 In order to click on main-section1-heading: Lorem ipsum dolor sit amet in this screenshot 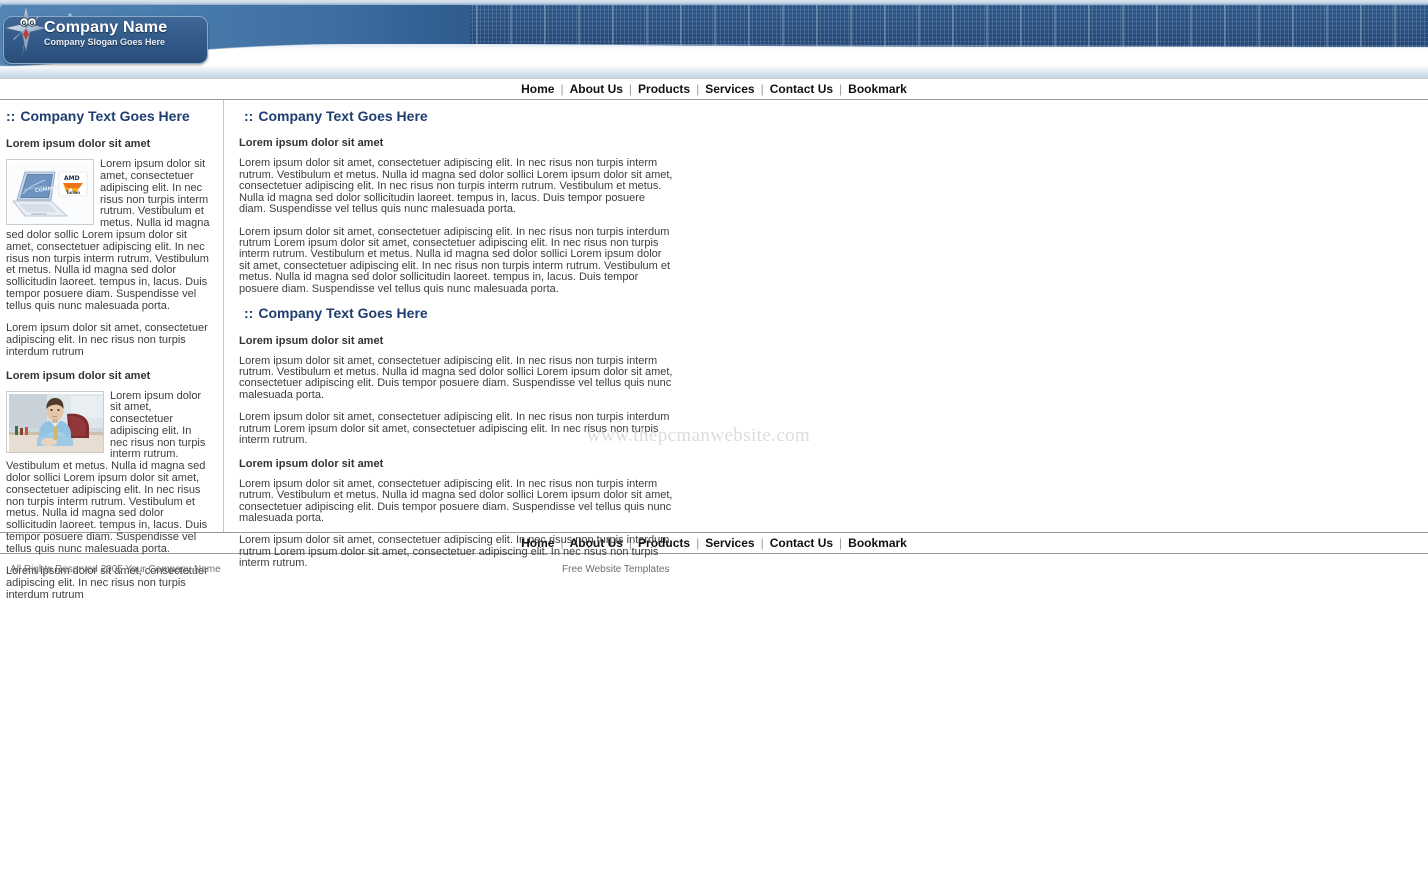, I will do `click(311, 143)`.